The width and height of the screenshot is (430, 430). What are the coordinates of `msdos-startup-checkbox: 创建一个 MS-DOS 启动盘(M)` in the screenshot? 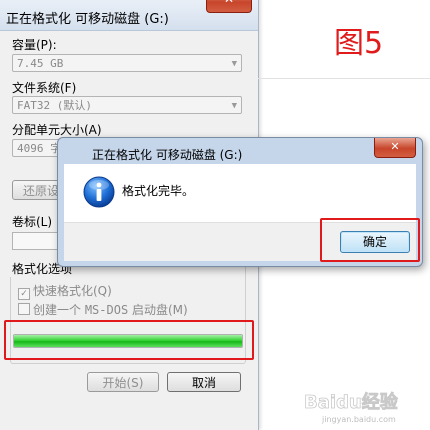 It's located at (103, 309).